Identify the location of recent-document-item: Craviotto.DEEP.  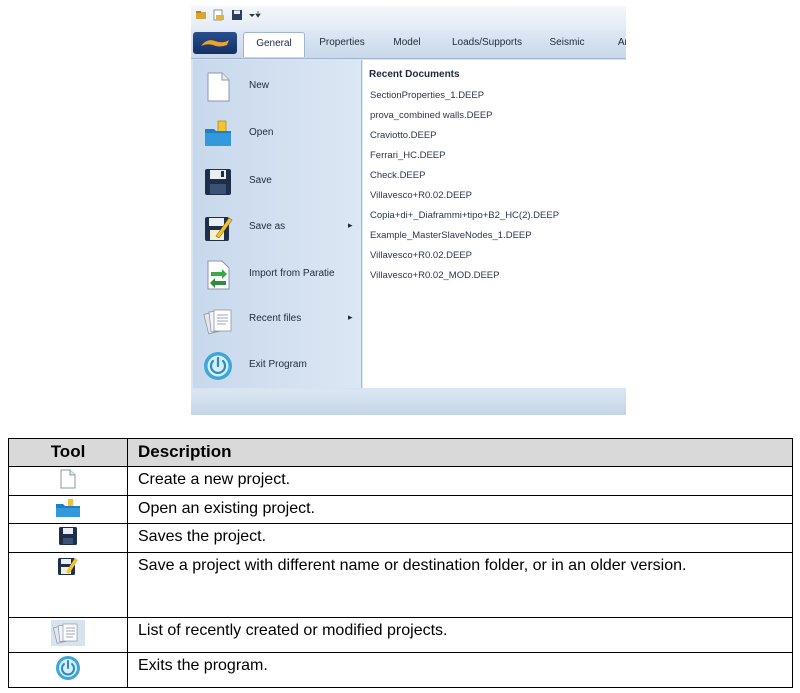
(403, 135).